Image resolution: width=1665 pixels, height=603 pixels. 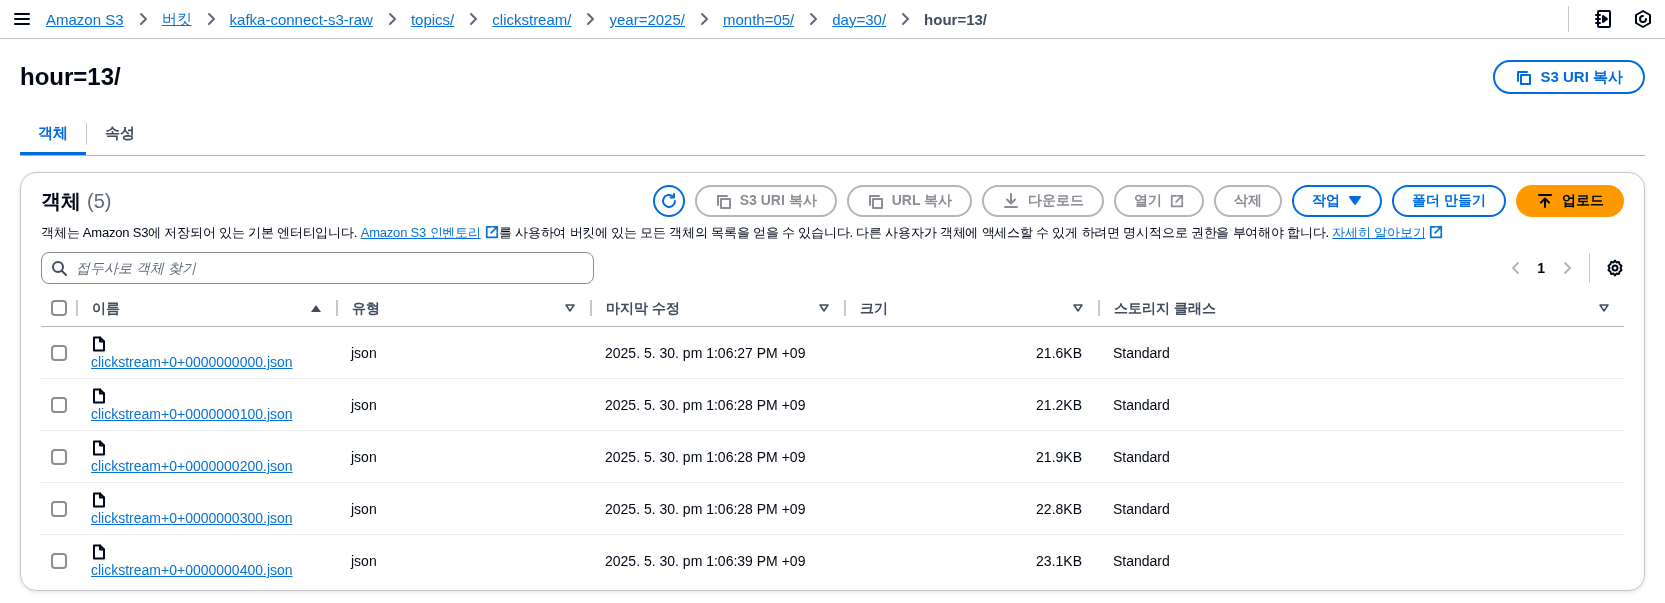 I want to click on breadcrumb-link: day=30/, so click(x=859, y=19).